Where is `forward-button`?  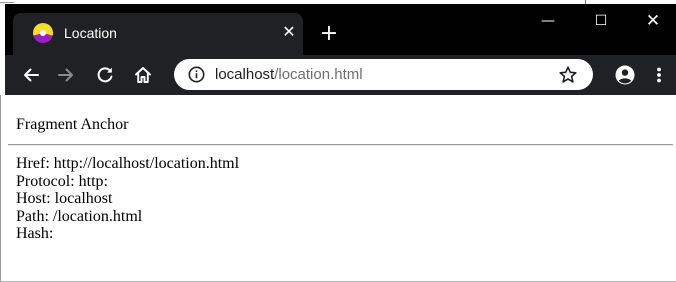
forward-button is located at coordinates (66, 75).